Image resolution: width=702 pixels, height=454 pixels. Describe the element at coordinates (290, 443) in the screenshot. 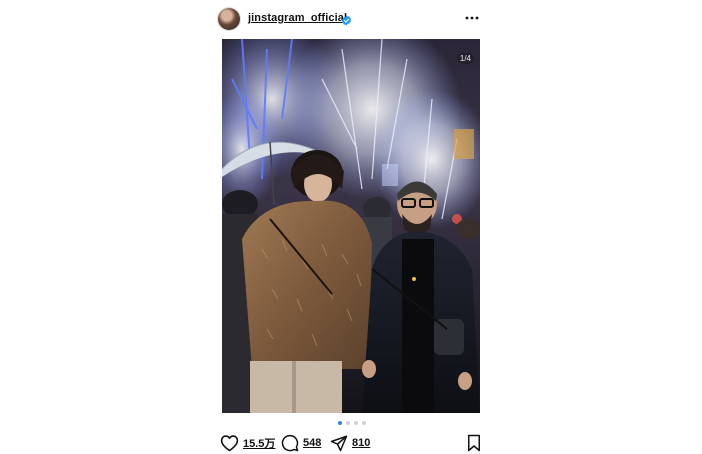

I see `comment-icon` at that location.